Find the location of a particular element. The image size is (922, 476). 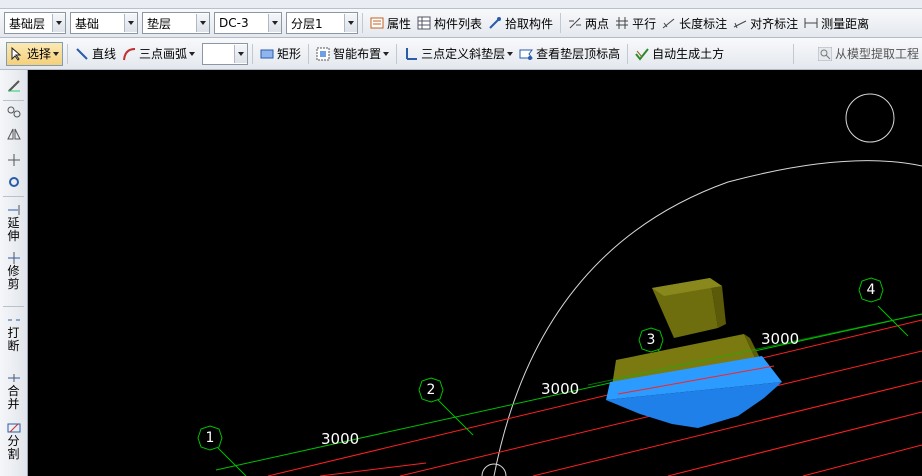

rotate-tool is located at coordinates (13, 182).